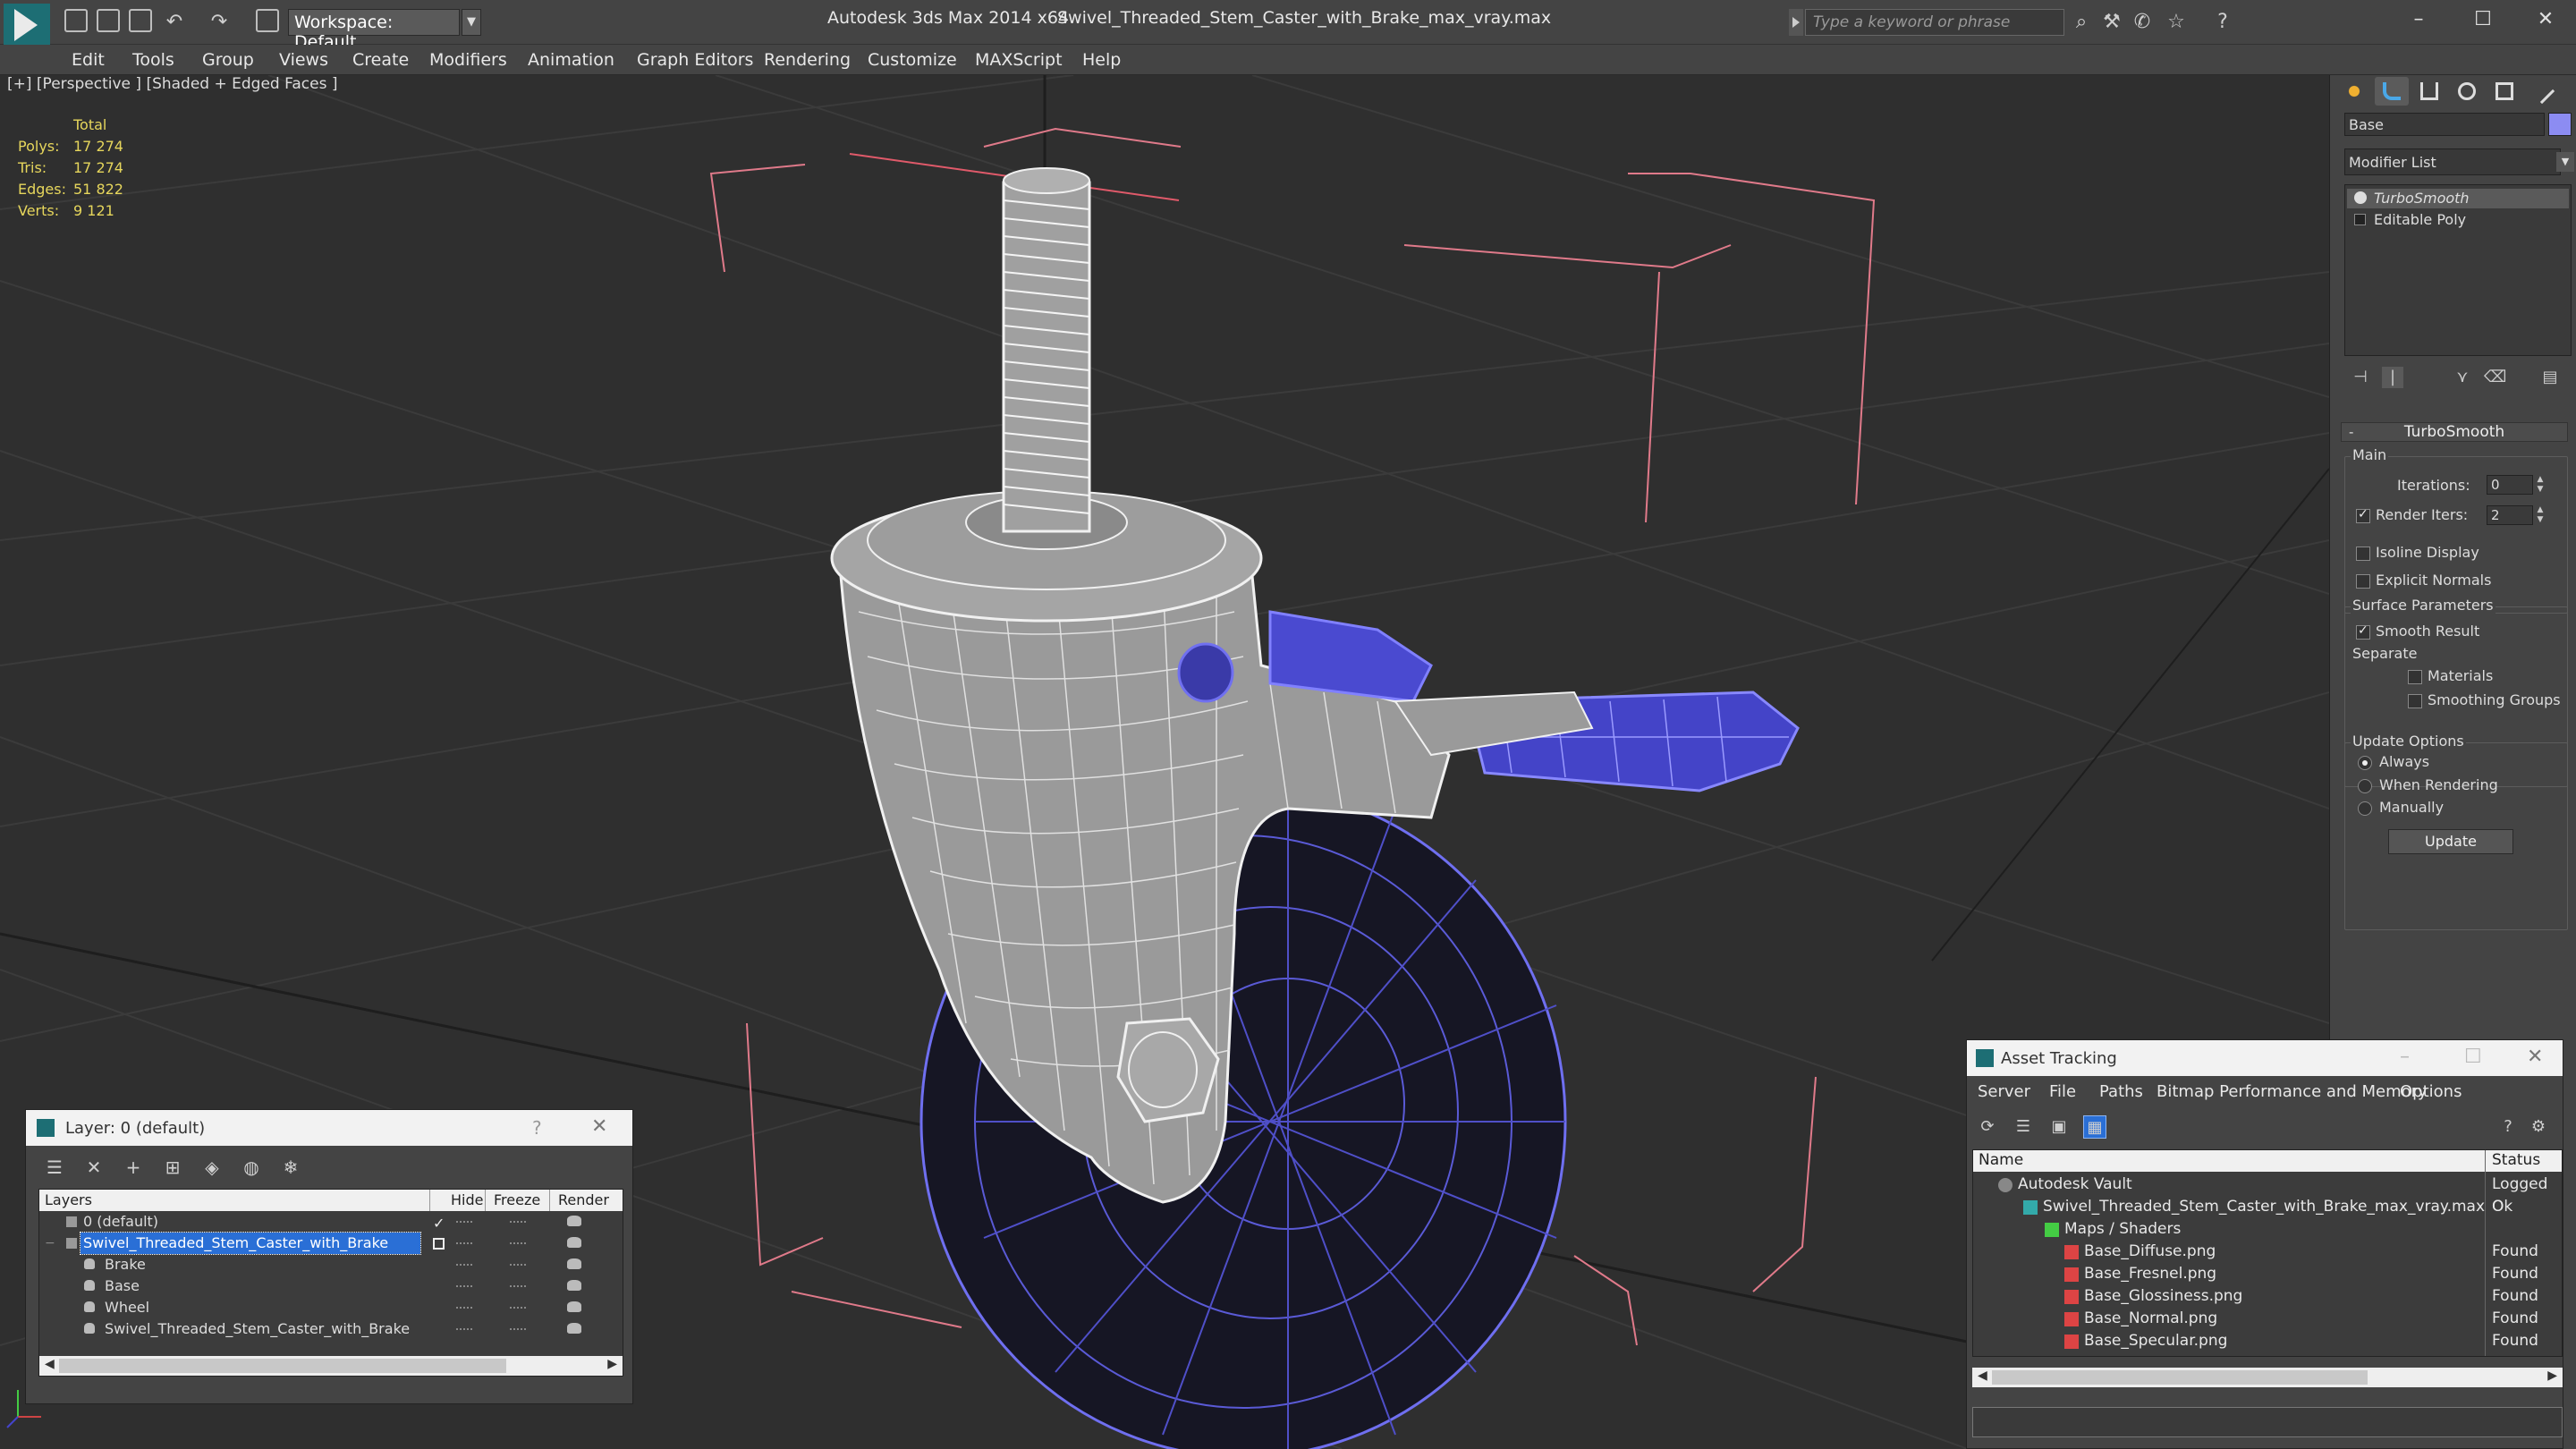 The image size is (2576, 1449). I want to click on asset-row: Autodesk Vault Logged O, so click(2267, 1195).